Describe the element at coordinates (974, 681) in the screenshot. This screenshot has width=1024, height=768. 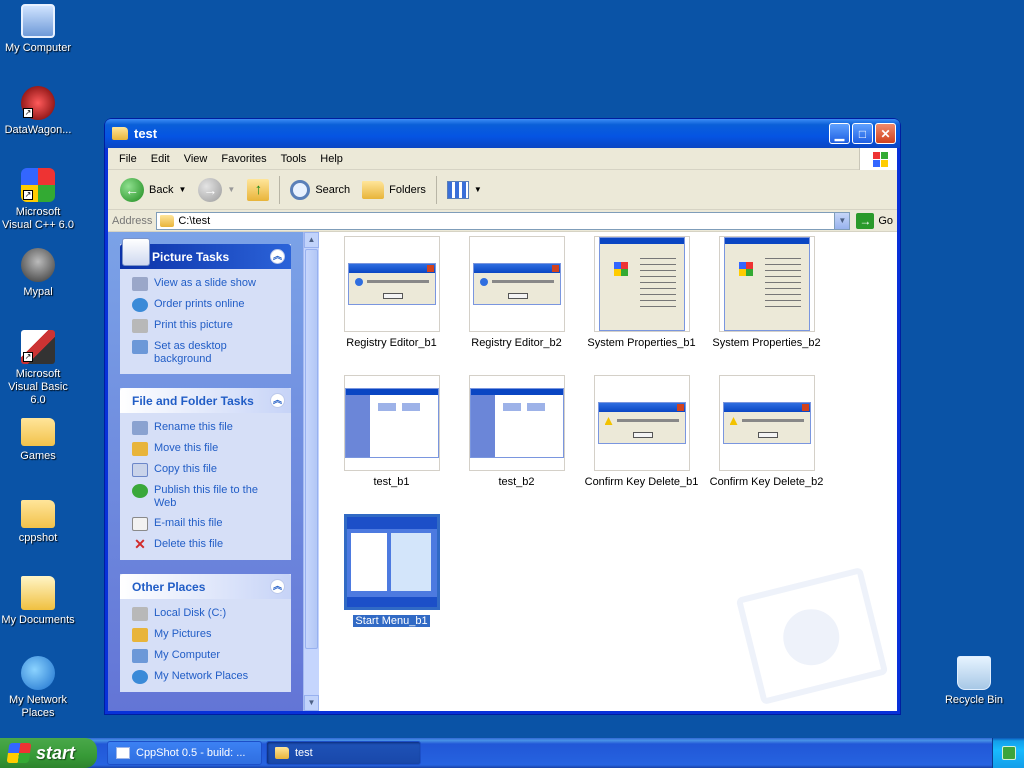
I see `desktop-icon-recycle-bin: Recycle Bin` at that location.